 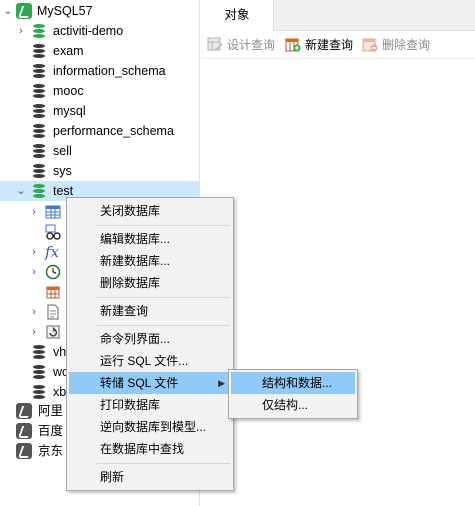 I want to click on db-label: mysql, so click(x=69, y=111).